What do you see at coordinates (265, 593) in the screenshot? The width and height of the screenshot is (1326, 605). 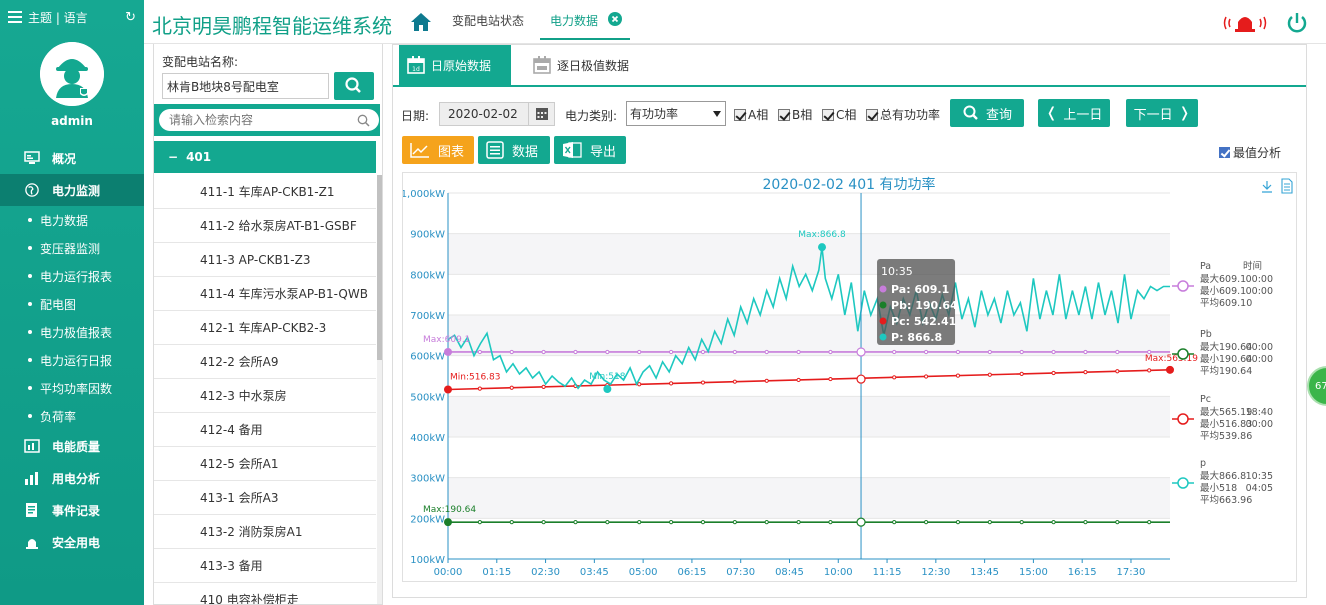 I see `list-item: 410 电容补偿柜走` at bounding box center [265, 593].